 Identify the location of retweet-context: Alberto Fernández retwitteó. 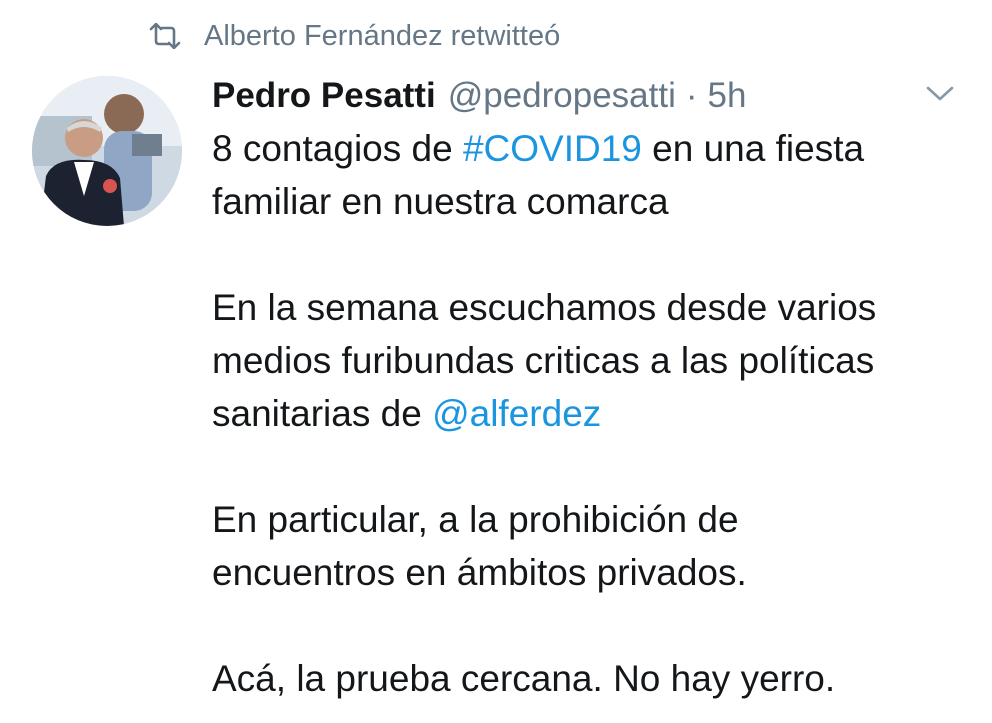
(354, 36).